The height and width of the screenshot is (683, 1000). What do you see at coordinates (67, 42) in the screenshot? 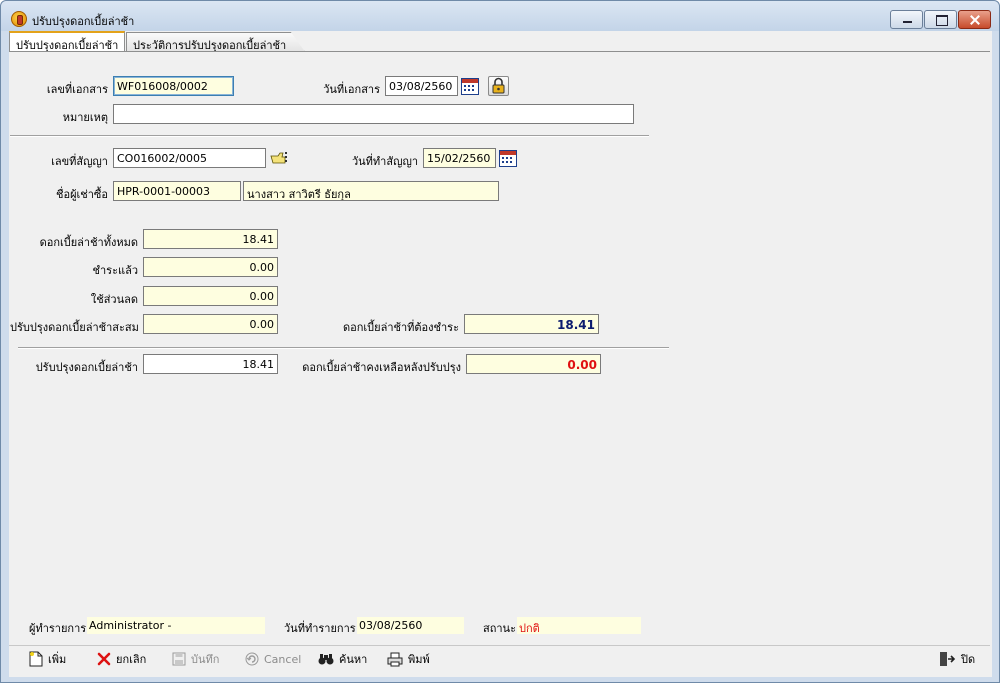
I see `tab-adjust-interest: ปรับปรุงดอกเบี้ยล่าช้า` at bounding box center [67, 42].